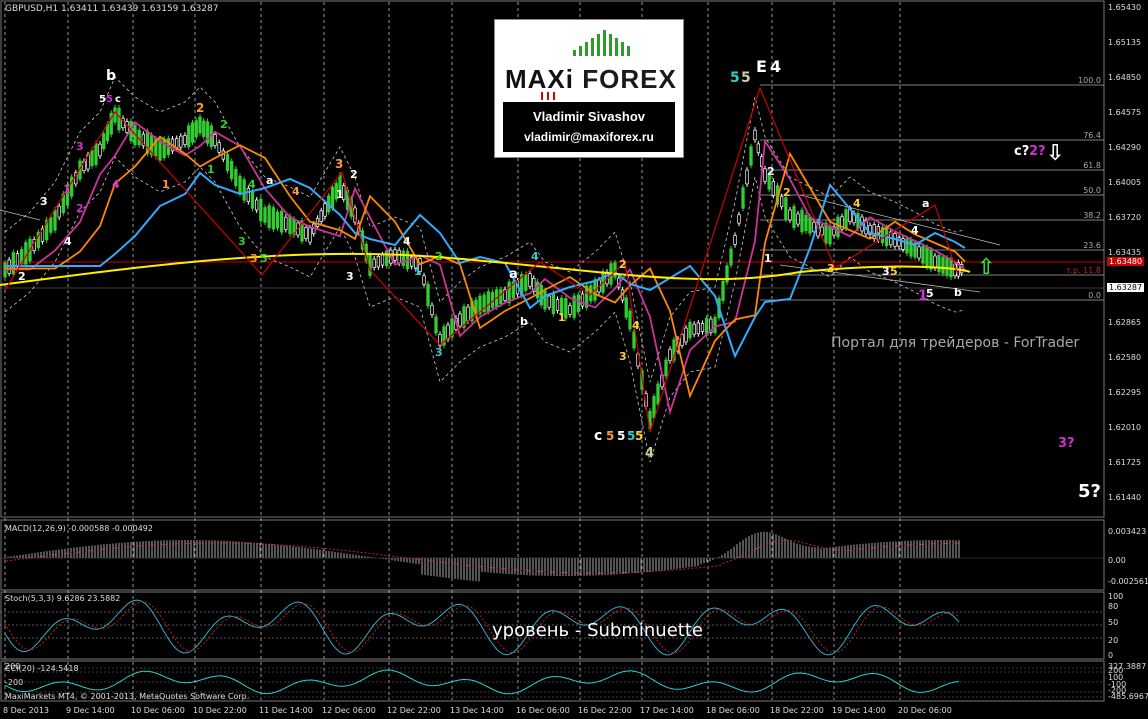  I want to click on time-tick: 13 Dec 14:00, so click(477, 710).